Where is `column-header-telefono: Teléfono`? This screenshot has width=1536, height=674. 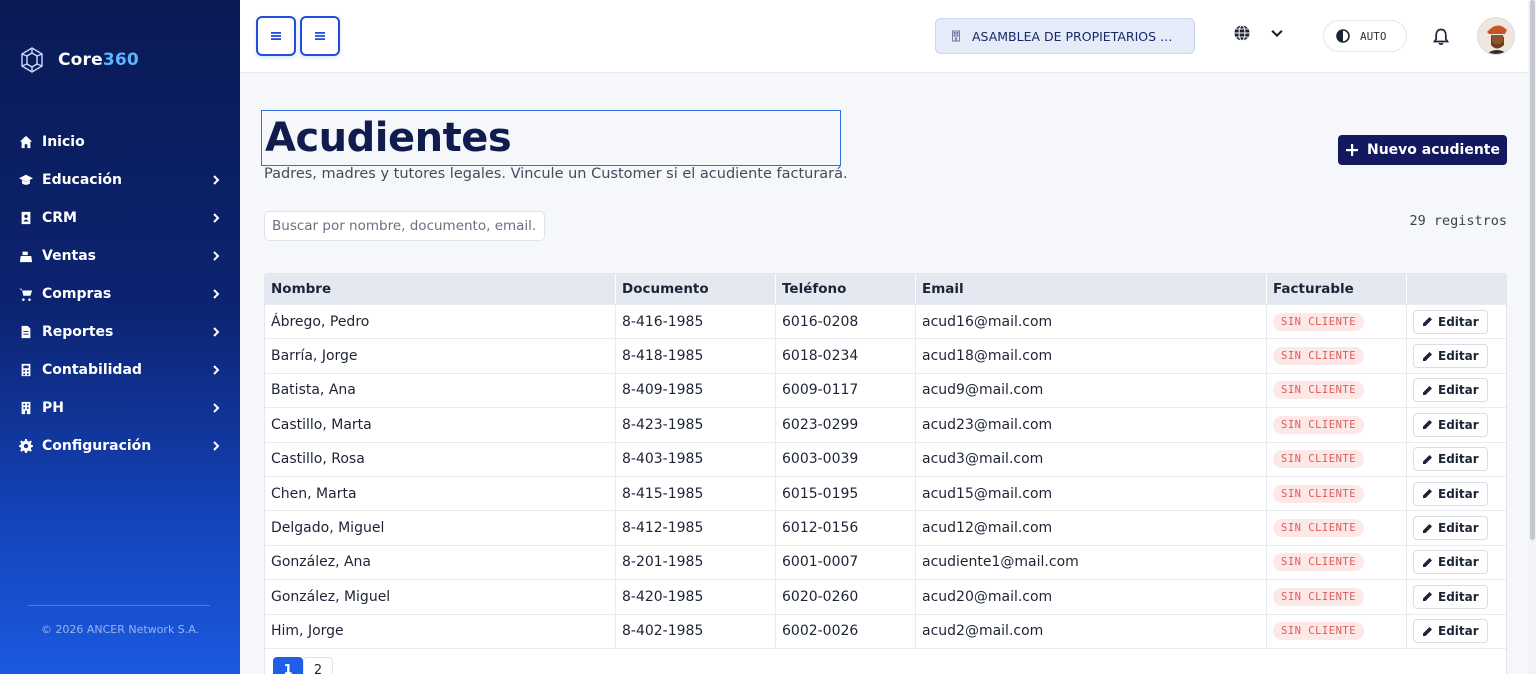
column-header-telefono: Teléfono is located at coordinates (846, 289).